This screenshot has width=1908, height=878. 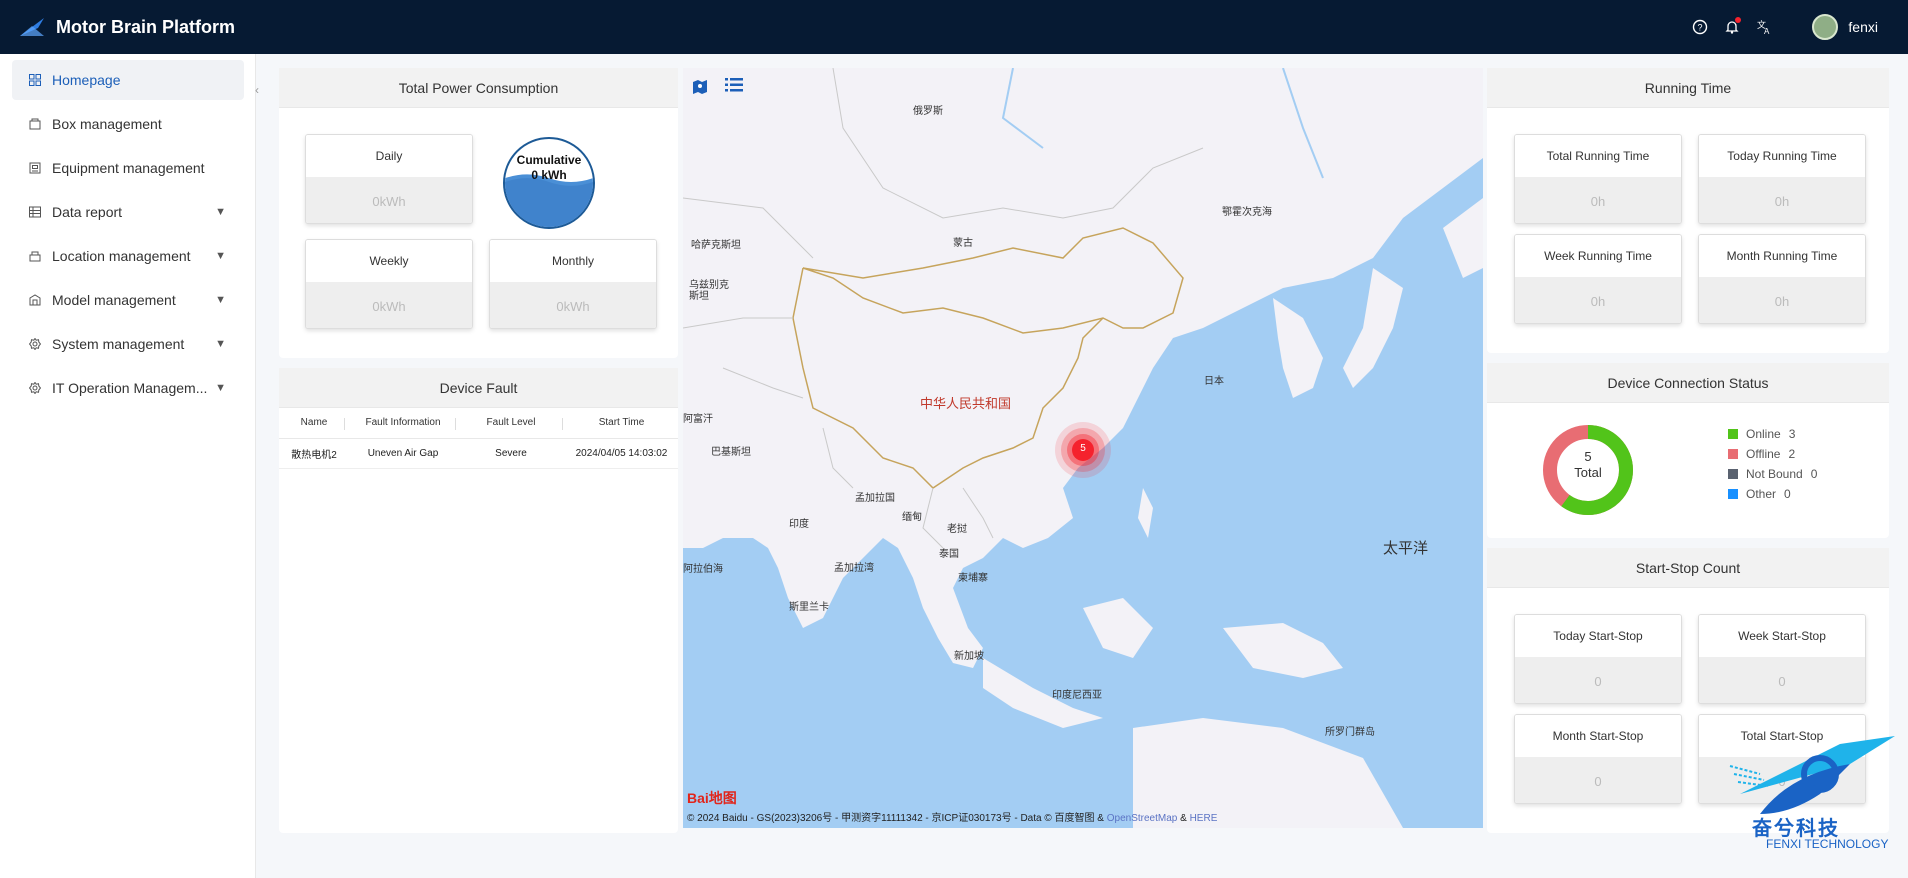 What do you see at coordinates (389, 284) in the screenshot?
I see `weekly-card: Weekly 0kWh` at bounding box center [389, 284].